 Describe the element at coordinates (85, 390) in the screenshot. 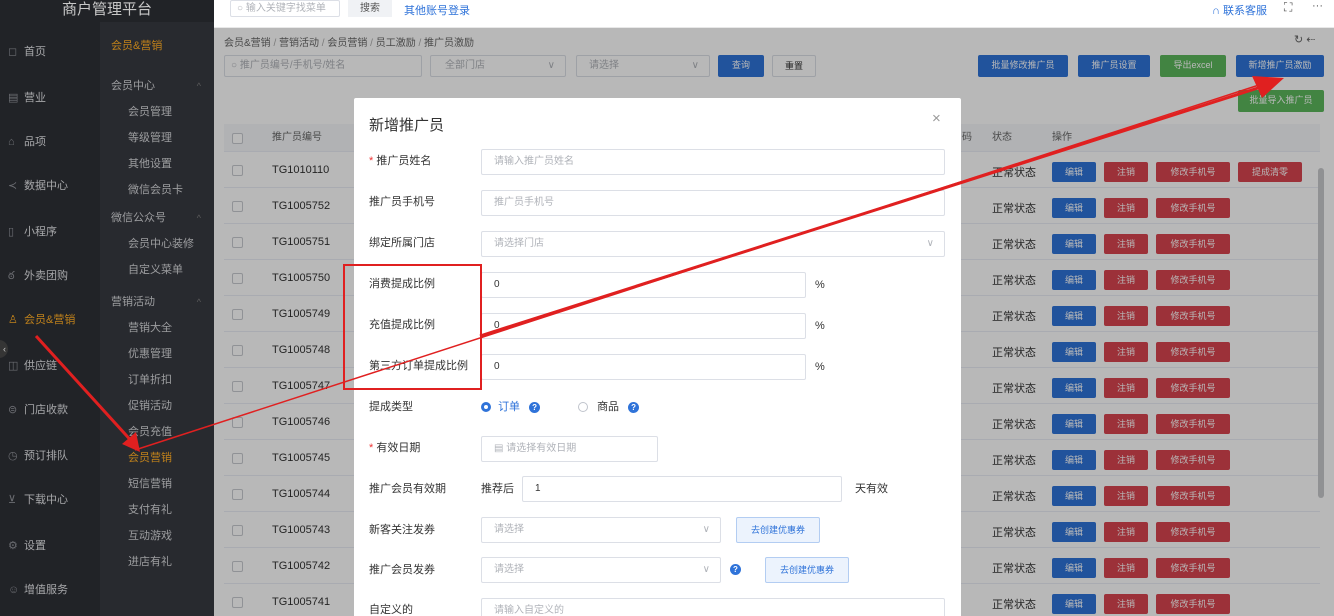

I see `annotation-arrow-line` at that location.